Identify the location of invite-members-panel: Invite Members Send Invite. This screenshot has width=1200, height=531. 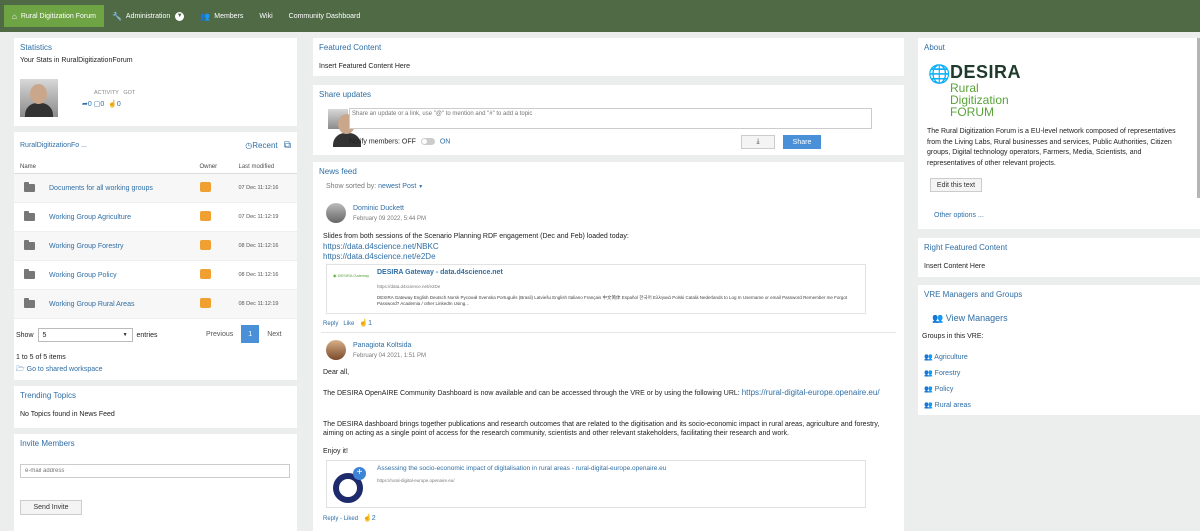
(155, 482).